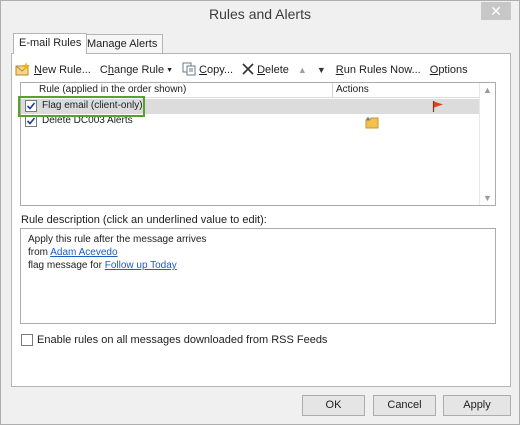 The width and height of the screenshot is (520, 425). Describe the element at coordinates (487, 90) in the screenshot. I see `scroll-up-icon: ▲` at that location.